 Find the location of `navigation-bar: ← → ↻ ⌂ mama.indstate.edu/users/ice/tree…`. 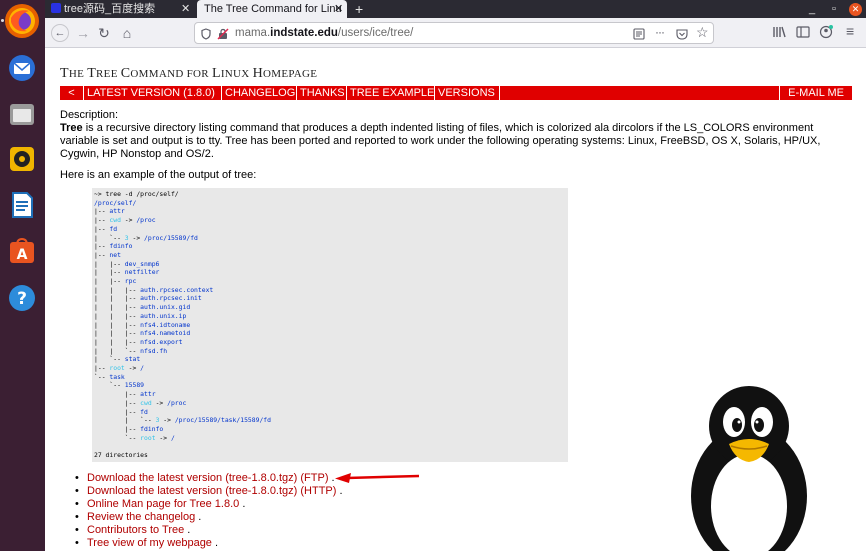

navigation-bar: ← → ↻ ⌂ mama.indstate.edu/users/ice/tree… is located at coordinates (455, 33).